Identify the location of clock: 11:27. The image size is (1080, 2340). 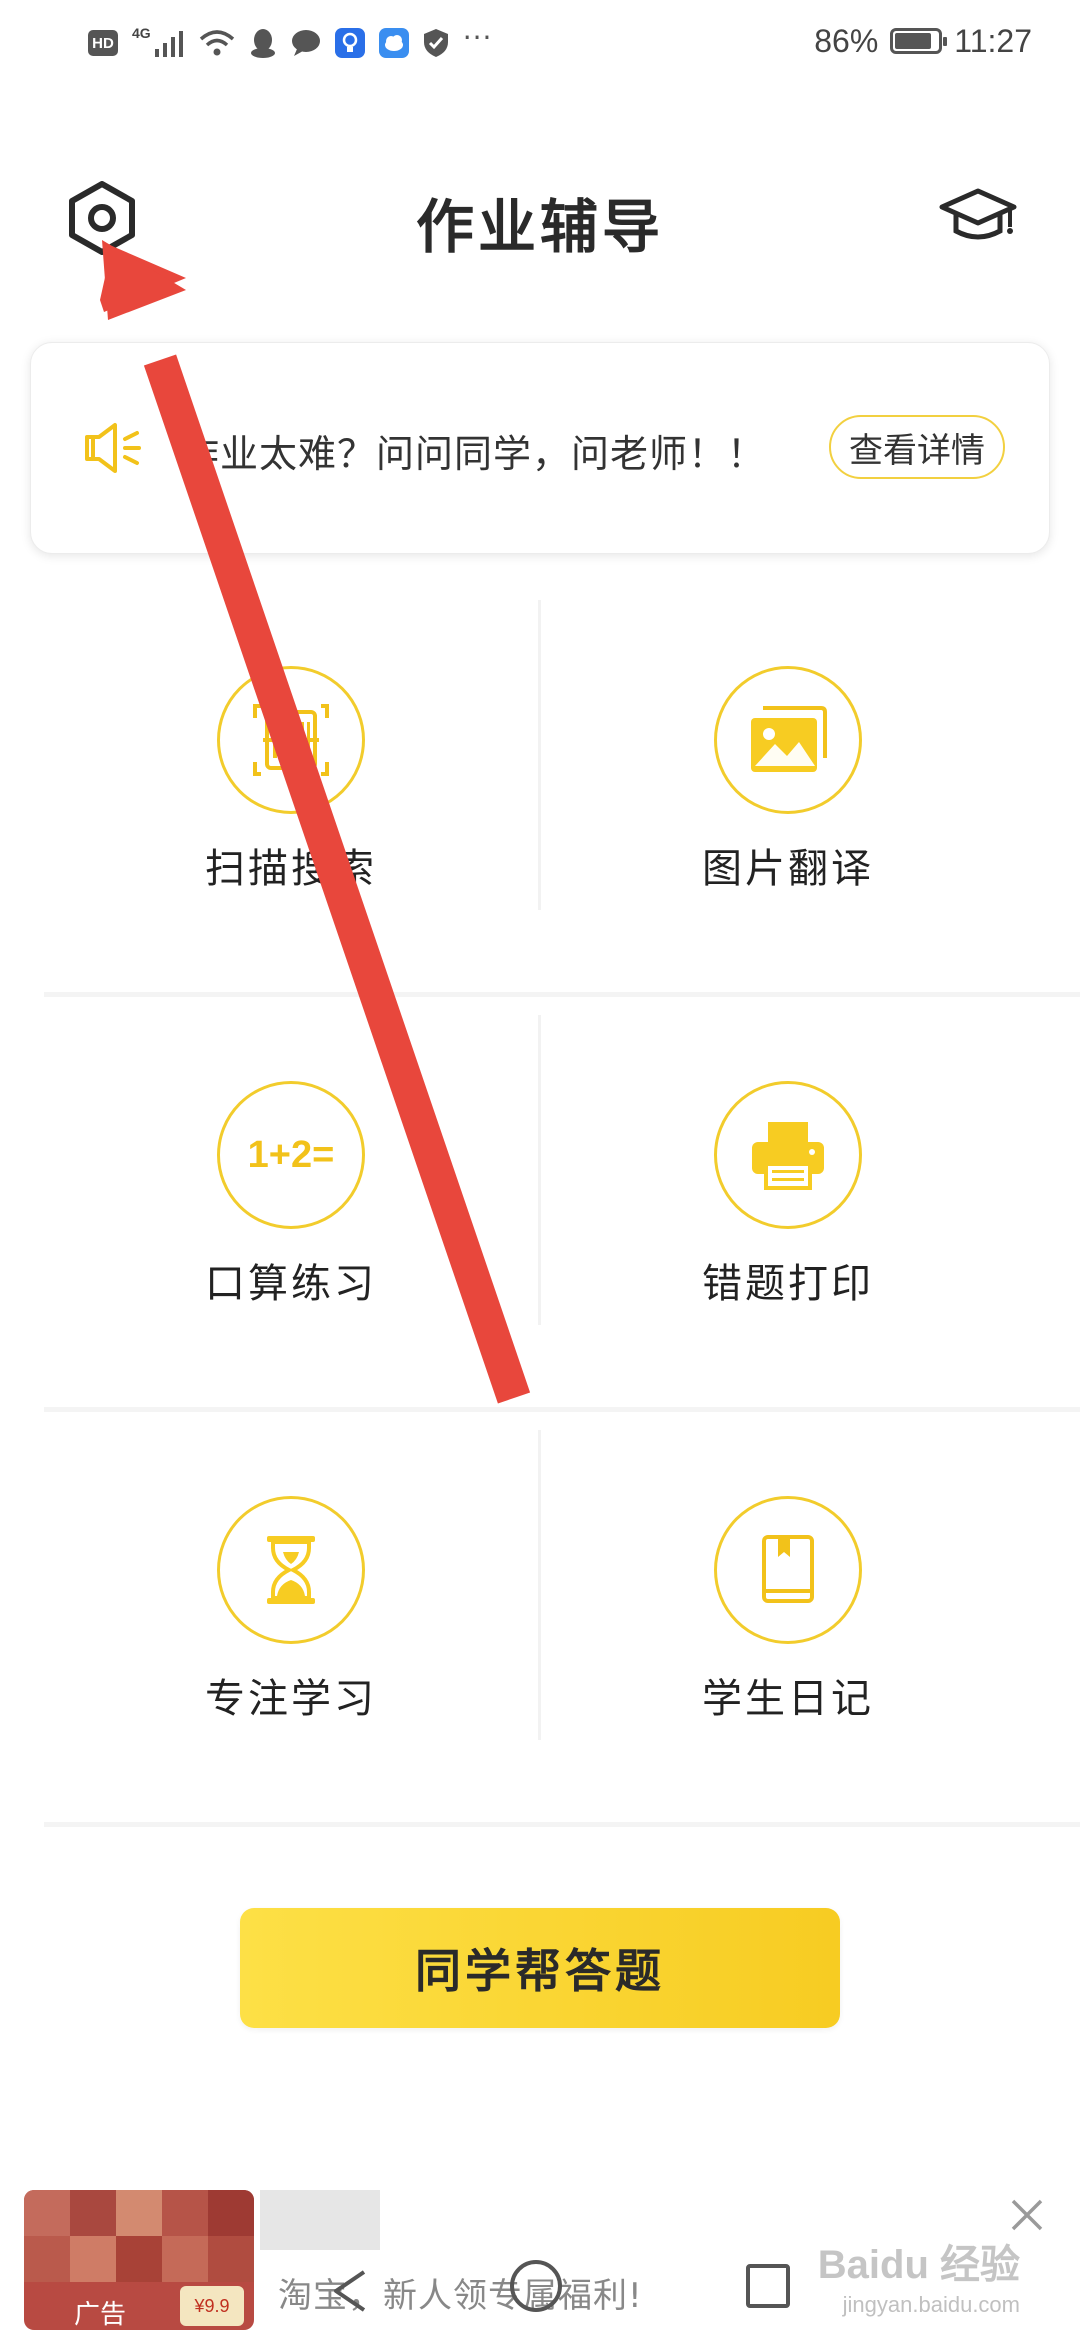
(993, 40).